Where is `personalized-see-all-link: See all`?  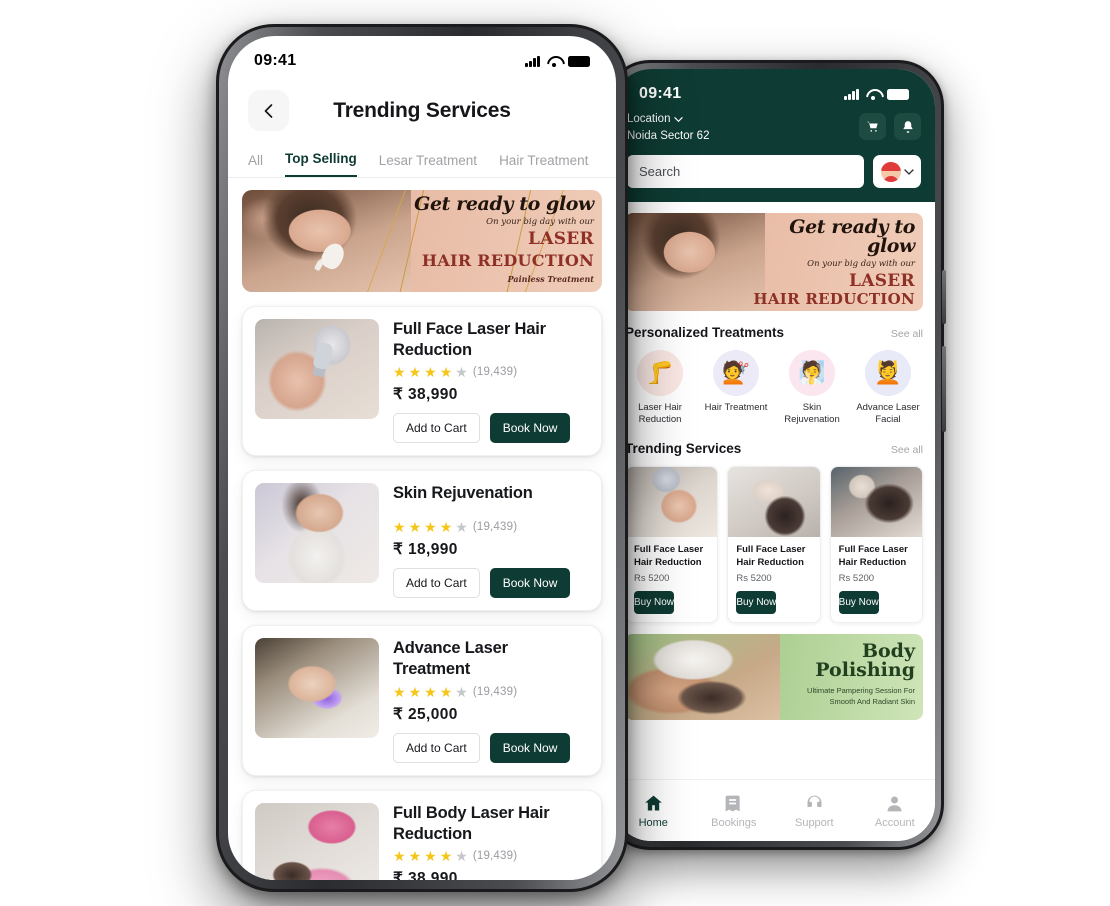 personalized-see-all-link: See all is located at coordinates (907, 334).